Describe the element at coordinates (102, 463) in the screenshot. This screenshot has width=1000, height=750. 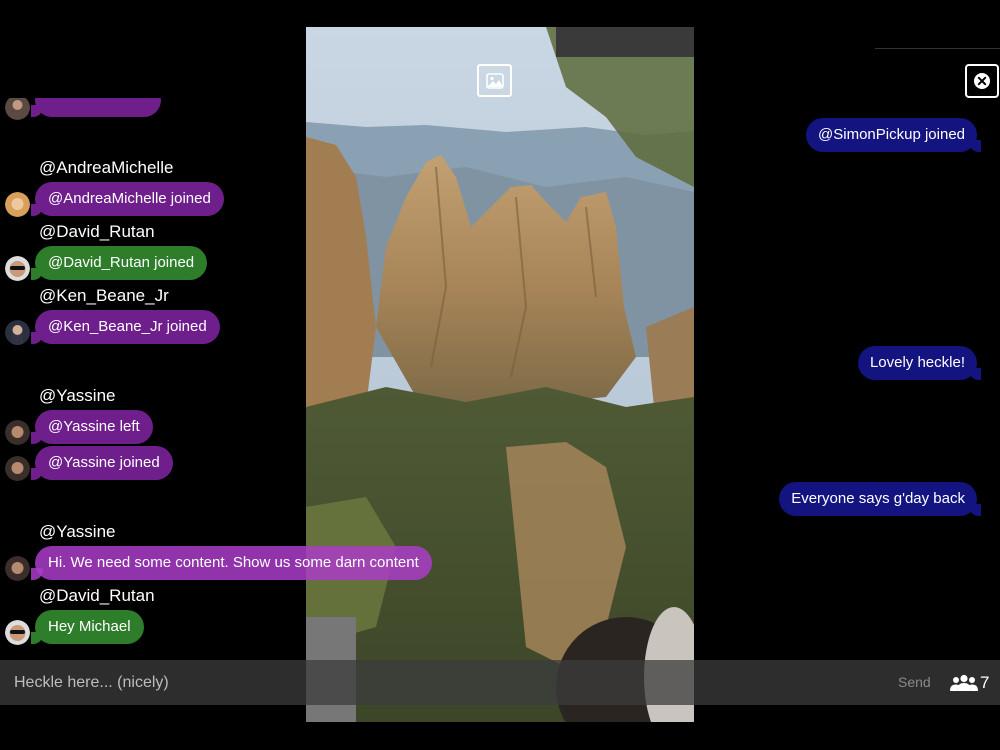
I see `chat-message: @Yassine joined` at that location.